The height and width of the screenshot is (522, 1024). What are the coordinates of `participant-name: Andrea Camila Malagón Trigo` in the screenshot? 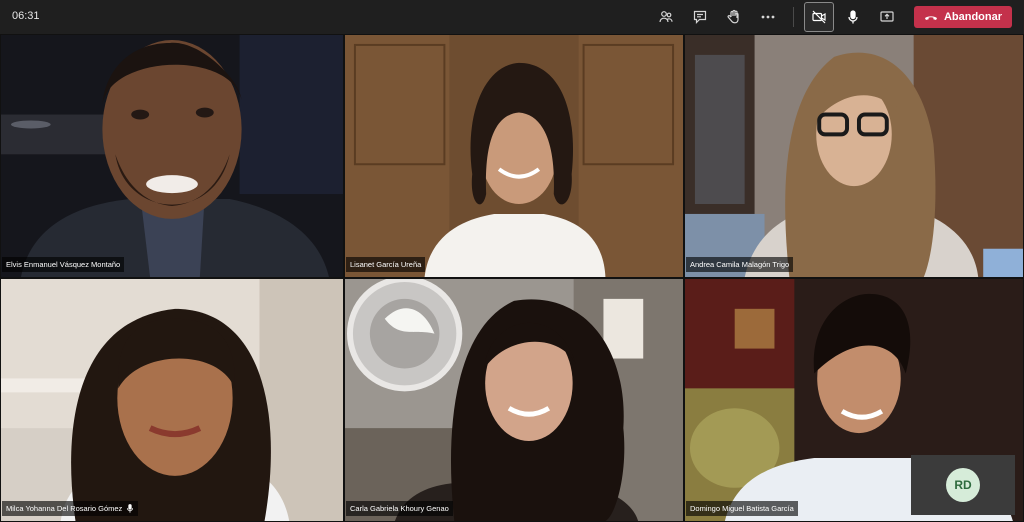 It's located at (740, 264).